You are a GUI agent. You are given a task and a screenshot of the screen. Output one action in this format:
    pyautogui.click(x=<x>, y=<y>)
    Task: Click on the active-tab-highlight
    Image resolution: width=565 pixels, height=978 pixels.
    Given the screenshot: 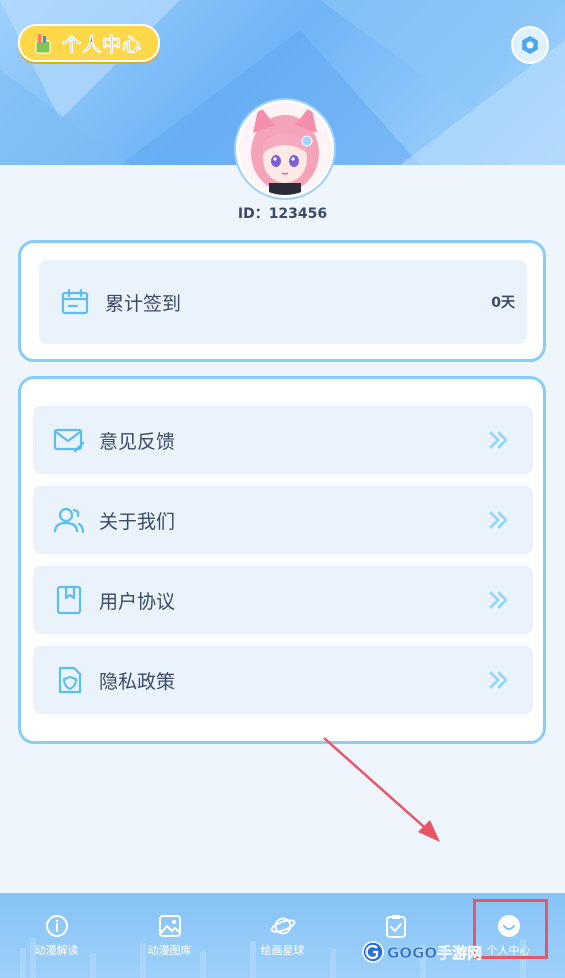 What is the action you would take?
    pyautogui.click(x=510, y=929)
    